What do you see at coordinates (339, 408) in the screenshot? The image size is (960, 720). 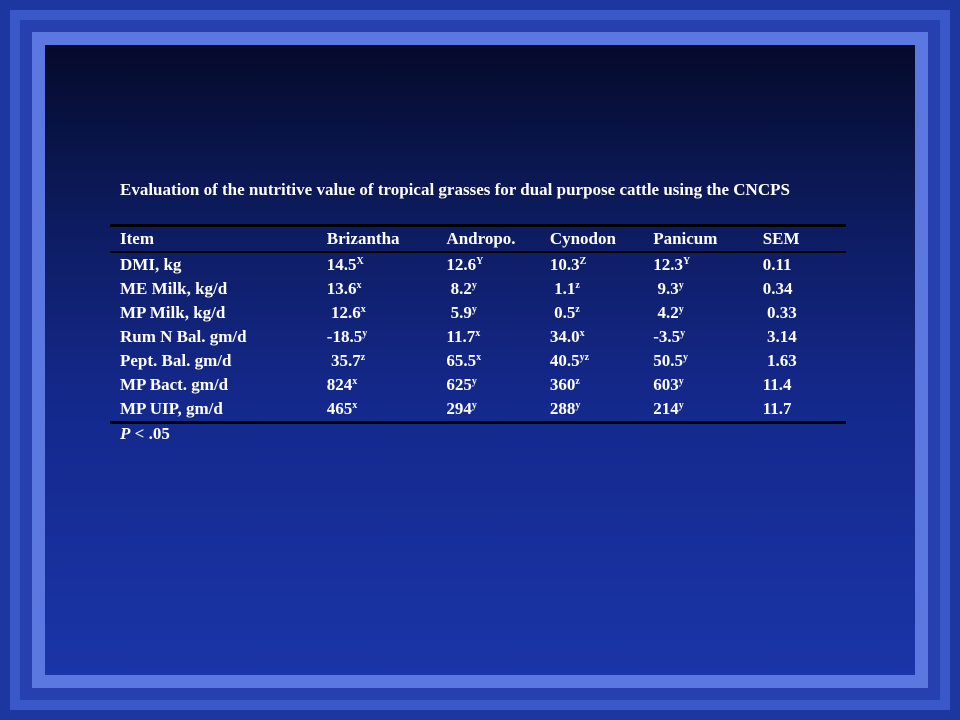 I see `cell-value: 465` at bounding box center [339, 408].